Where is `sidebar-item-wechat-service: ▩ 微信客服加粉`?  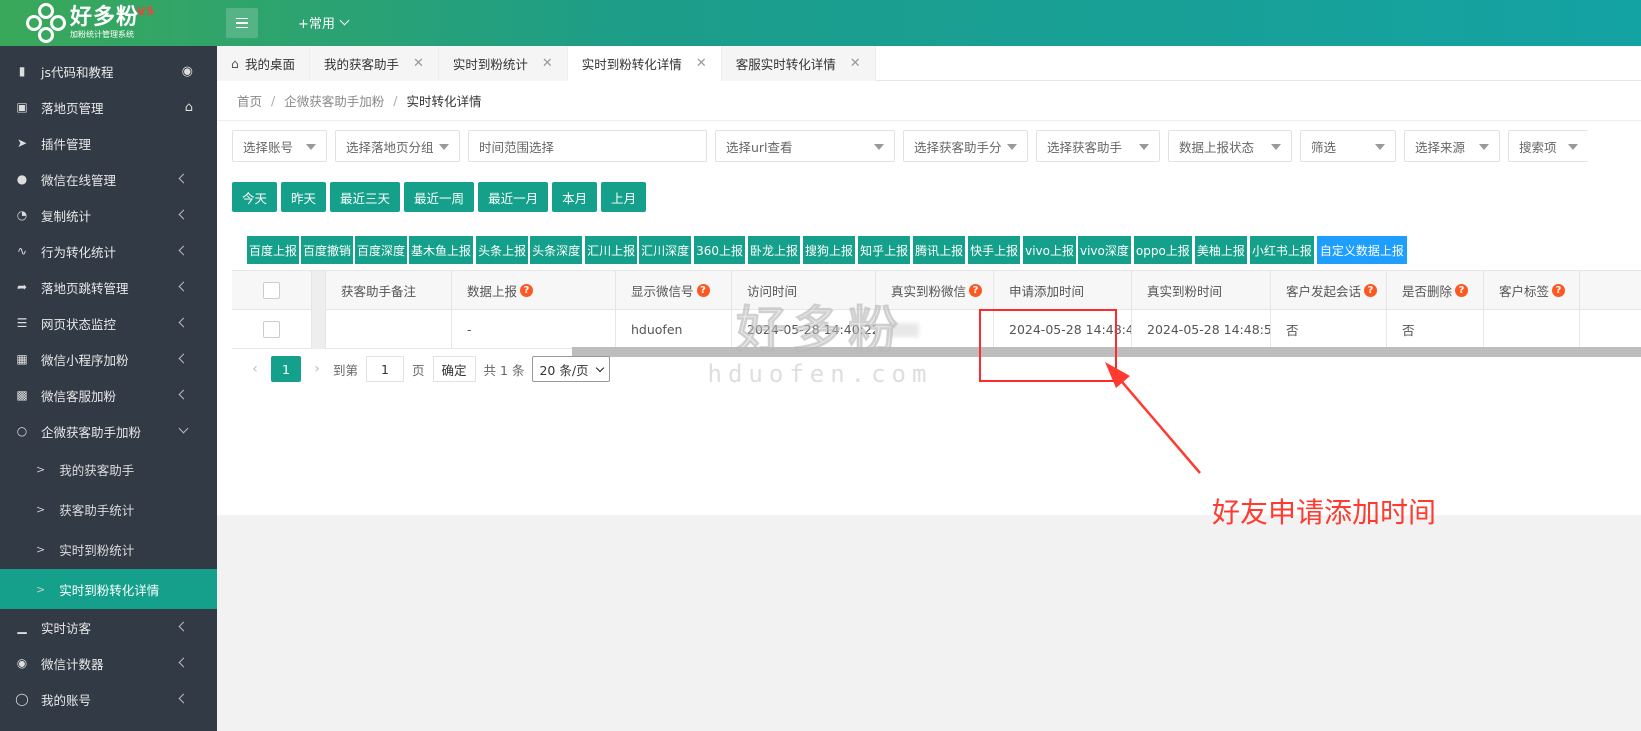
sidebar-item-wechat-service: ▩ 微信客服加粉 is located at coordinates (108, 395).